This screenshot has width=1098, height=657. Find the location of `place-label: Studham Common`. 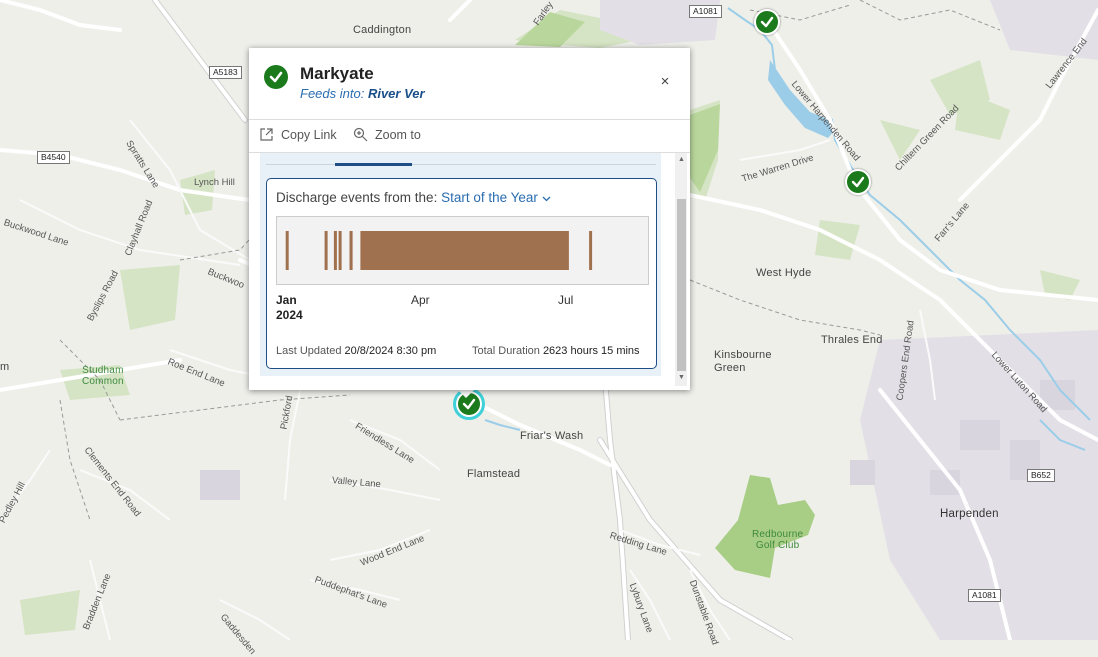

place-label: Studham Common is located at coordinates (103, 376).